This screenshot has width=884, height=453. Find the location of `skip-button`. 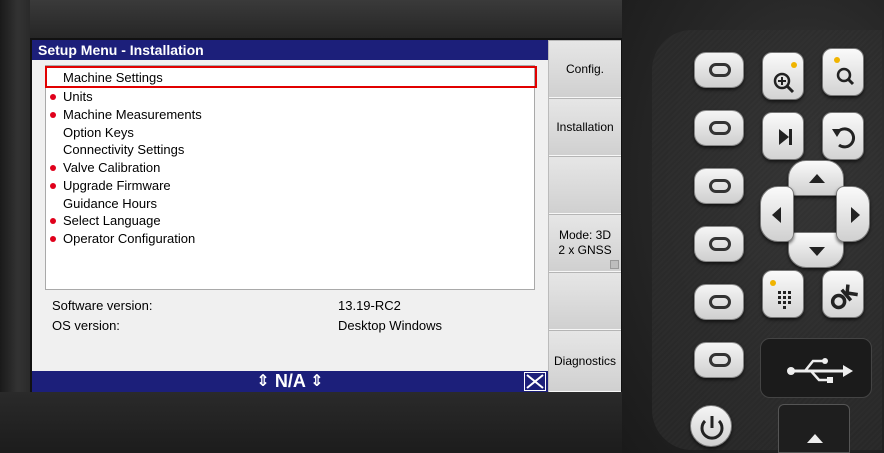

skip-button is located at coordinates (783, 136).